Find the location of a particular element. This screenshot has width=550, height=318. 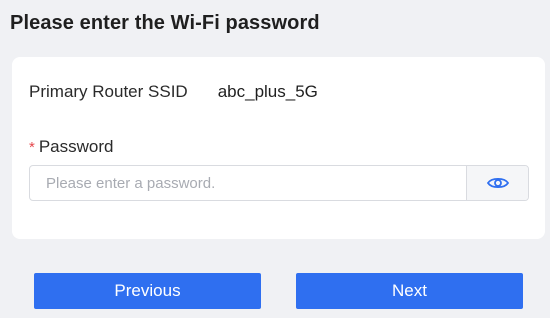

password-label-row: * Password is located at coordinates (71, 147).